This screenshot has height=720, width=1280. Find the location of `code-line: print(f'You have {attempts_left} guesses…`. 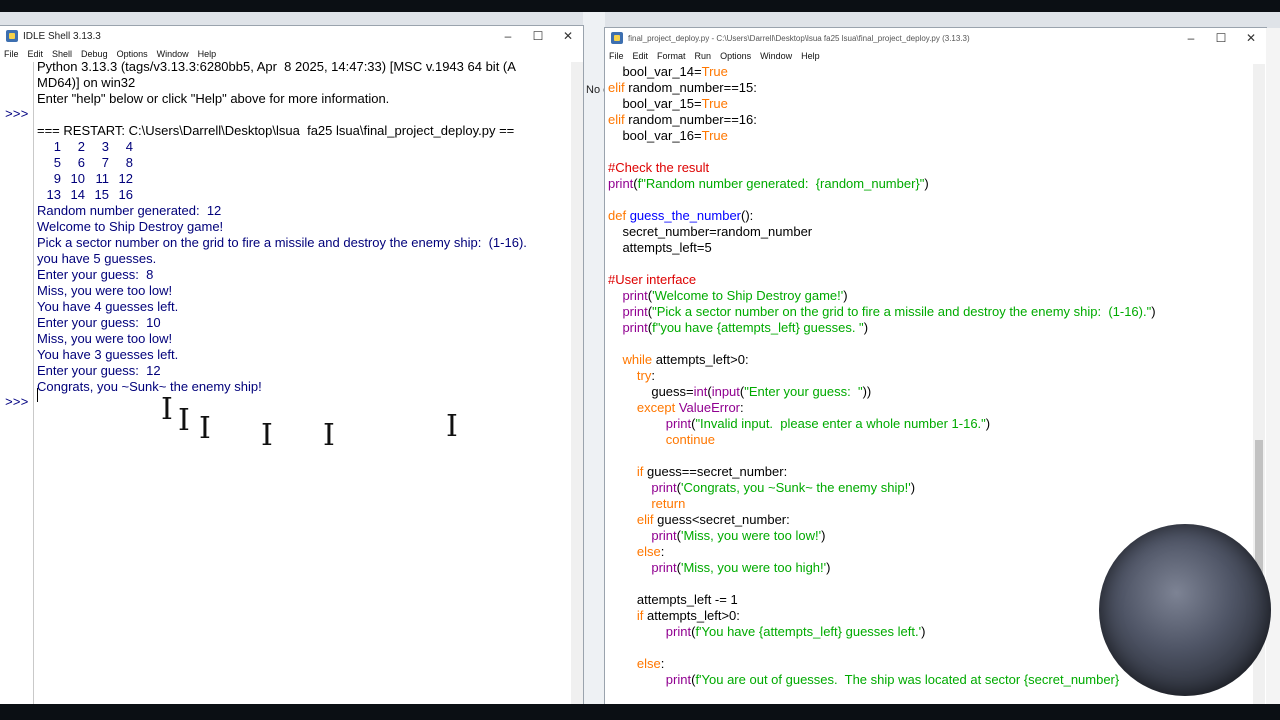

code-line: print(f'You have {attempts_left} guesses… is located at coordinates (882, 632).